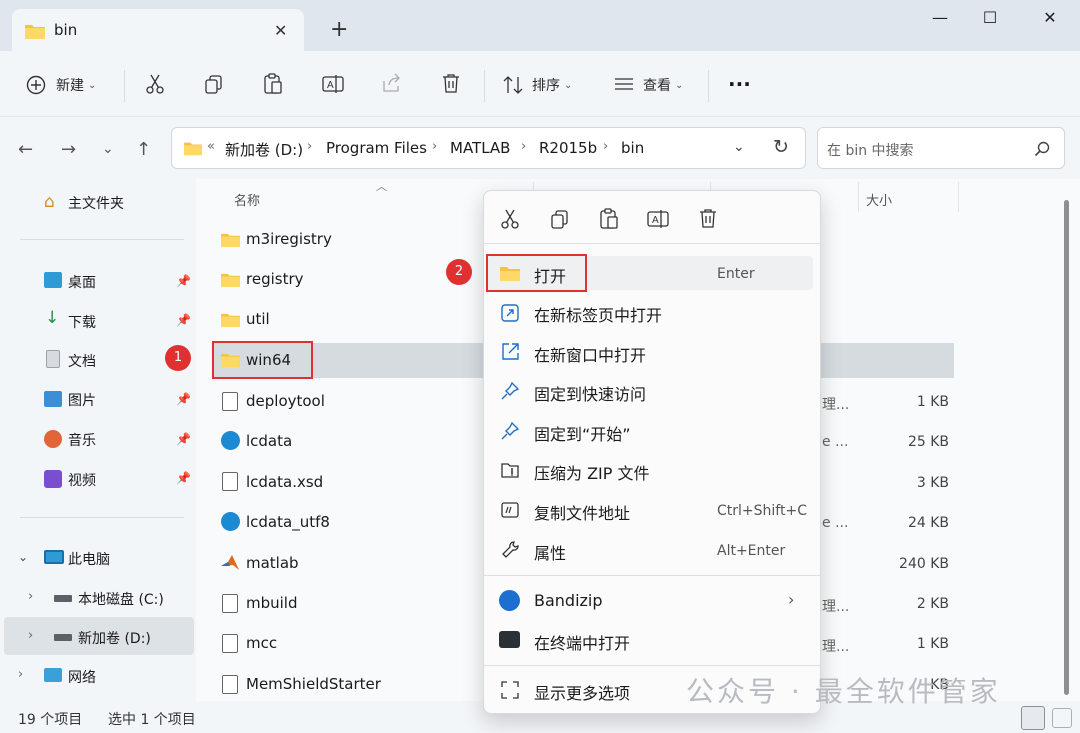 Image resolution: width=1080 pixels, height=733 pixels. I want to click on menu-item-copy-path: 复制文件地址, so click(582, 512).